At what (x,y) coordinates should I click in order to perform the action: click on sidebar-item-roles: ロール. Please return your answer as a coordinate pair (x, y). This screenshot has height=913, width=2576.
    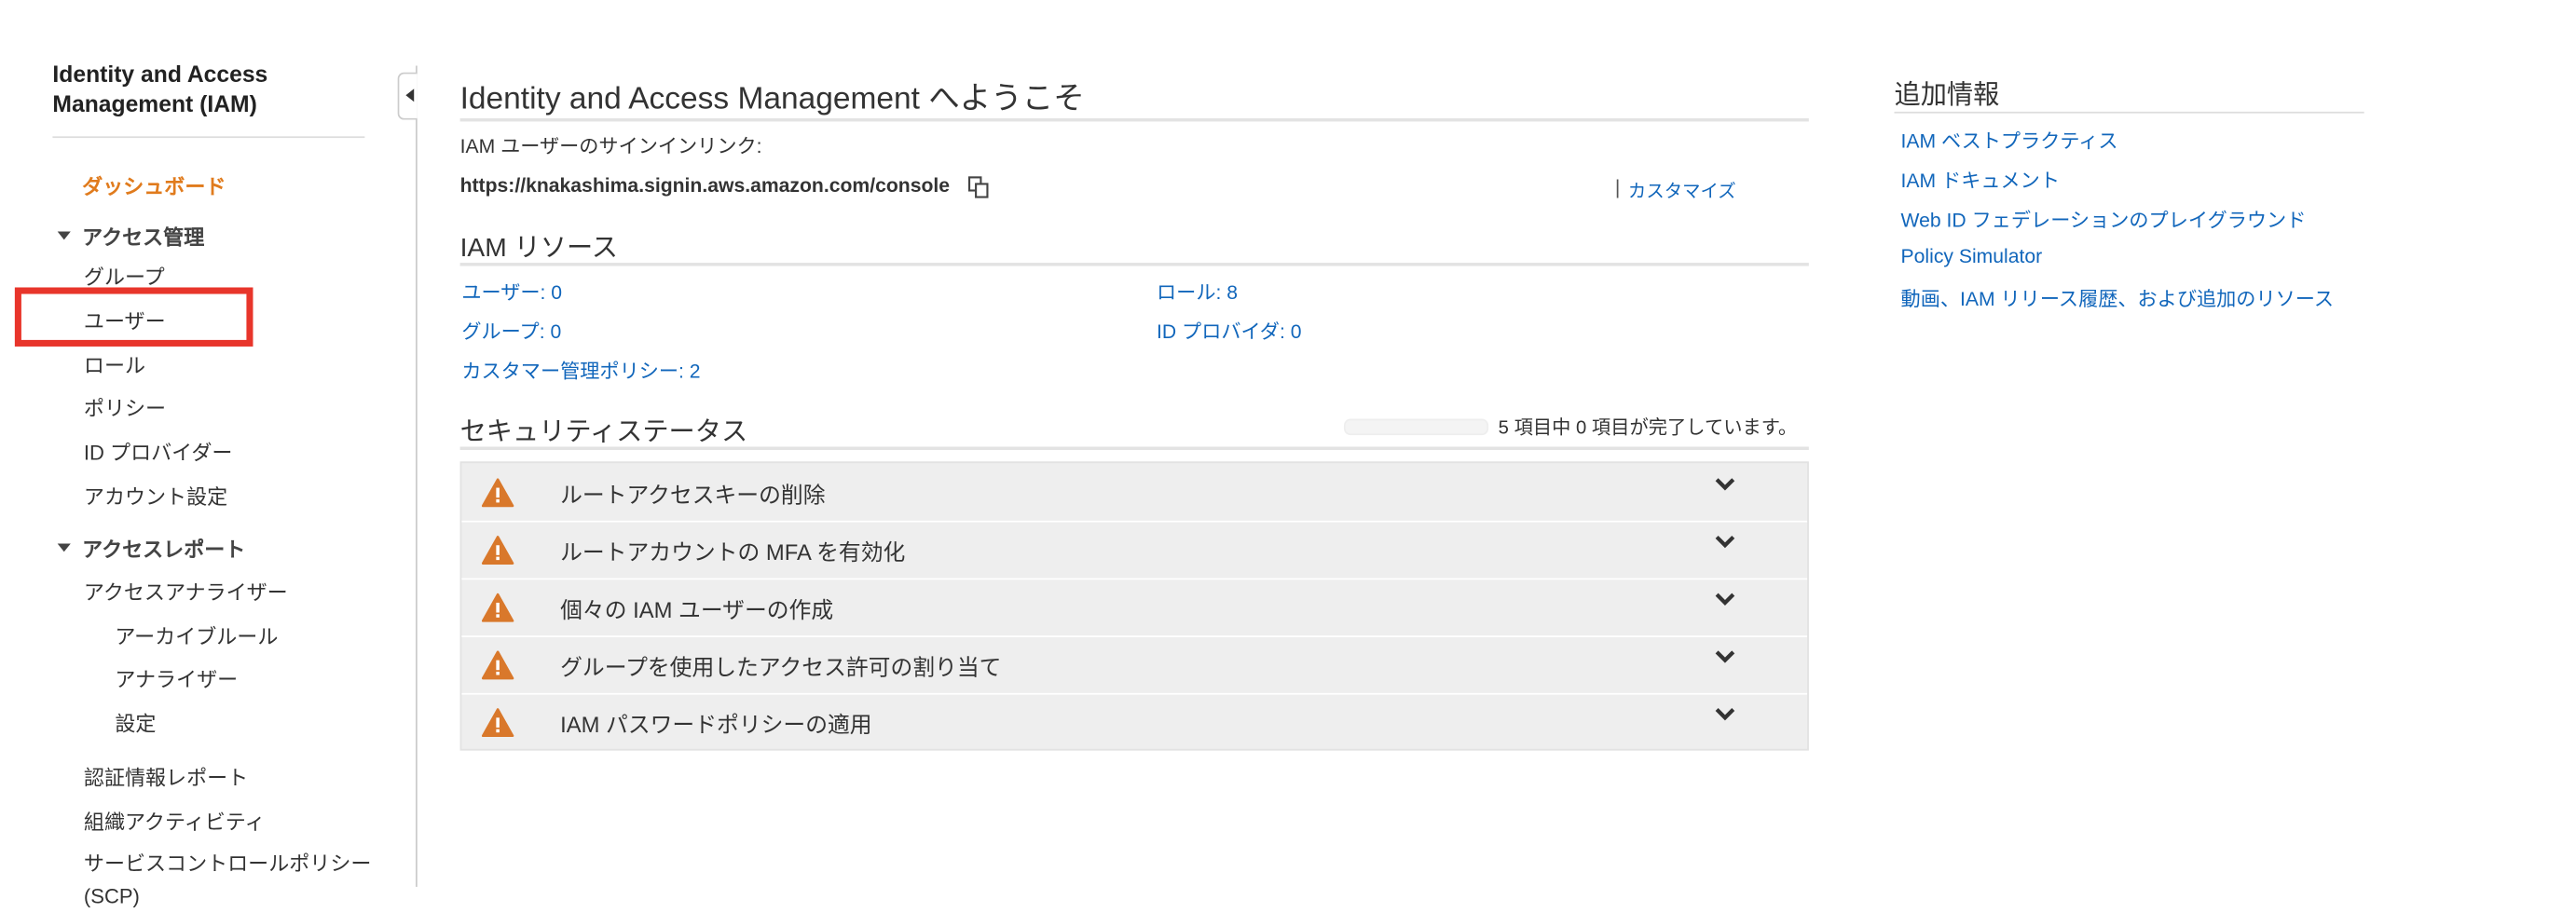
    Looking at the image, I should click on (114, 363).